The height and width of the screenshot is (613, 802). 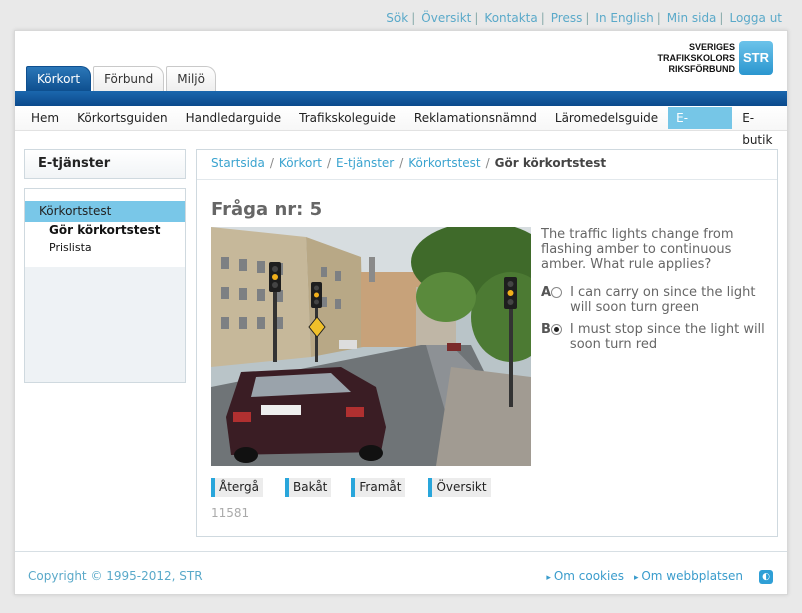 What do you see at coordinates (401, 551) in the screenshot?
I see `footer-divider` at bounding box center [401, 551].